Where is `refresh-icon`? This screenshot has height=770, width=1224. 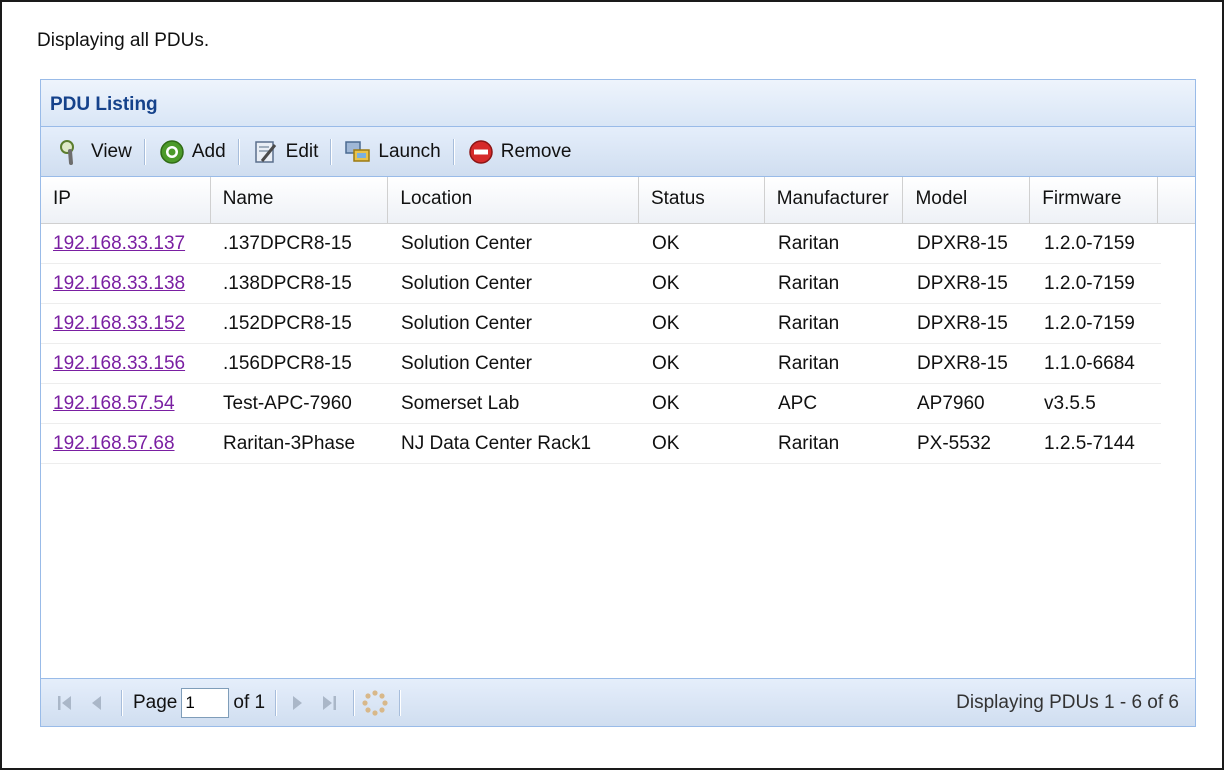
refresh-icon is located at coordinates (375, 703).